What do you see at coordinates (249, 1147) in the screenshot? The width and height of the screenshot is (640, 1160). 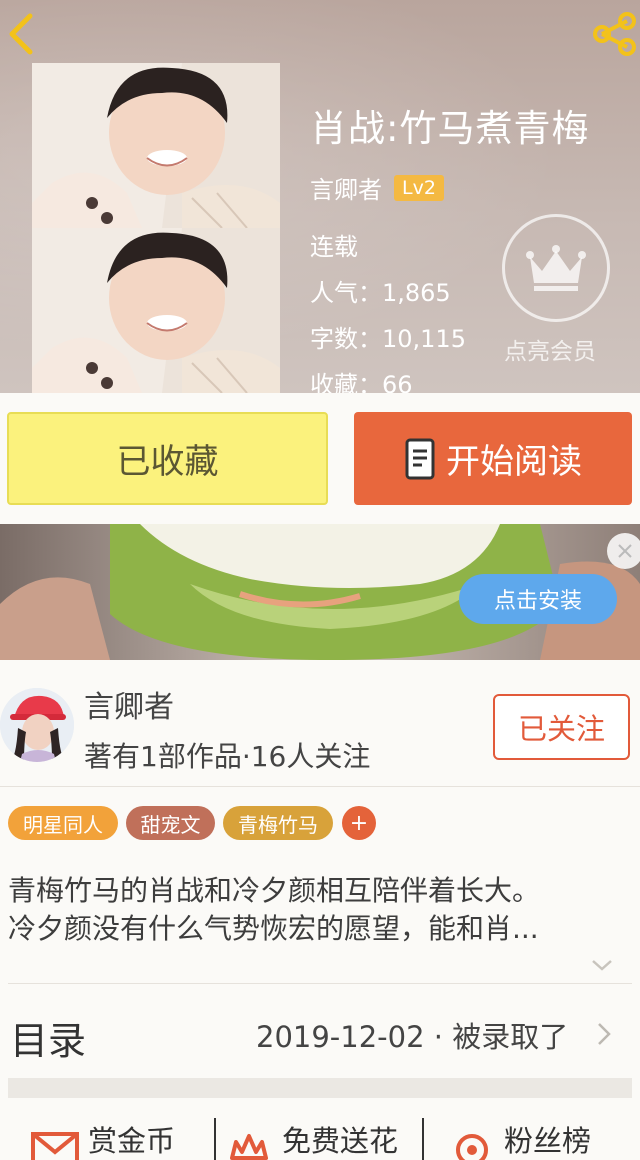 I see `flower-icon` at bounding box center [249, 1147].